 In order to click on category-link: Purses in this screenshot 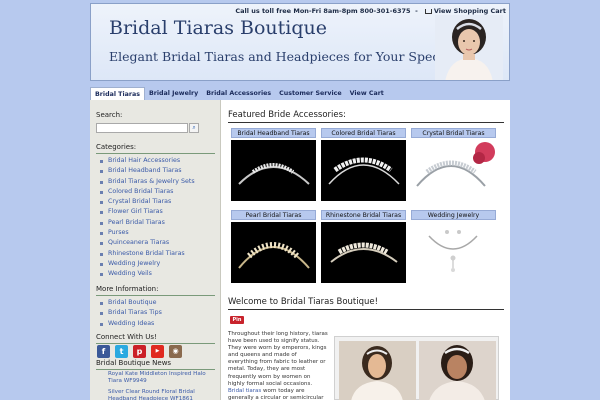, I will do `click(155, 233)`.